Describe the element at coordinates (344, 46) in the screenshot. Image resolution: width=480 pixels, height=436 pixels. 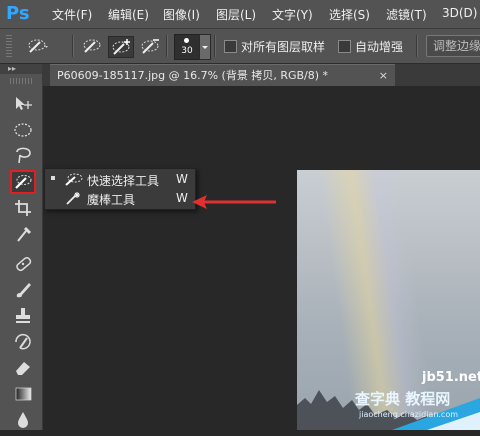
I see `auto-enhance-checkbox` at that location.